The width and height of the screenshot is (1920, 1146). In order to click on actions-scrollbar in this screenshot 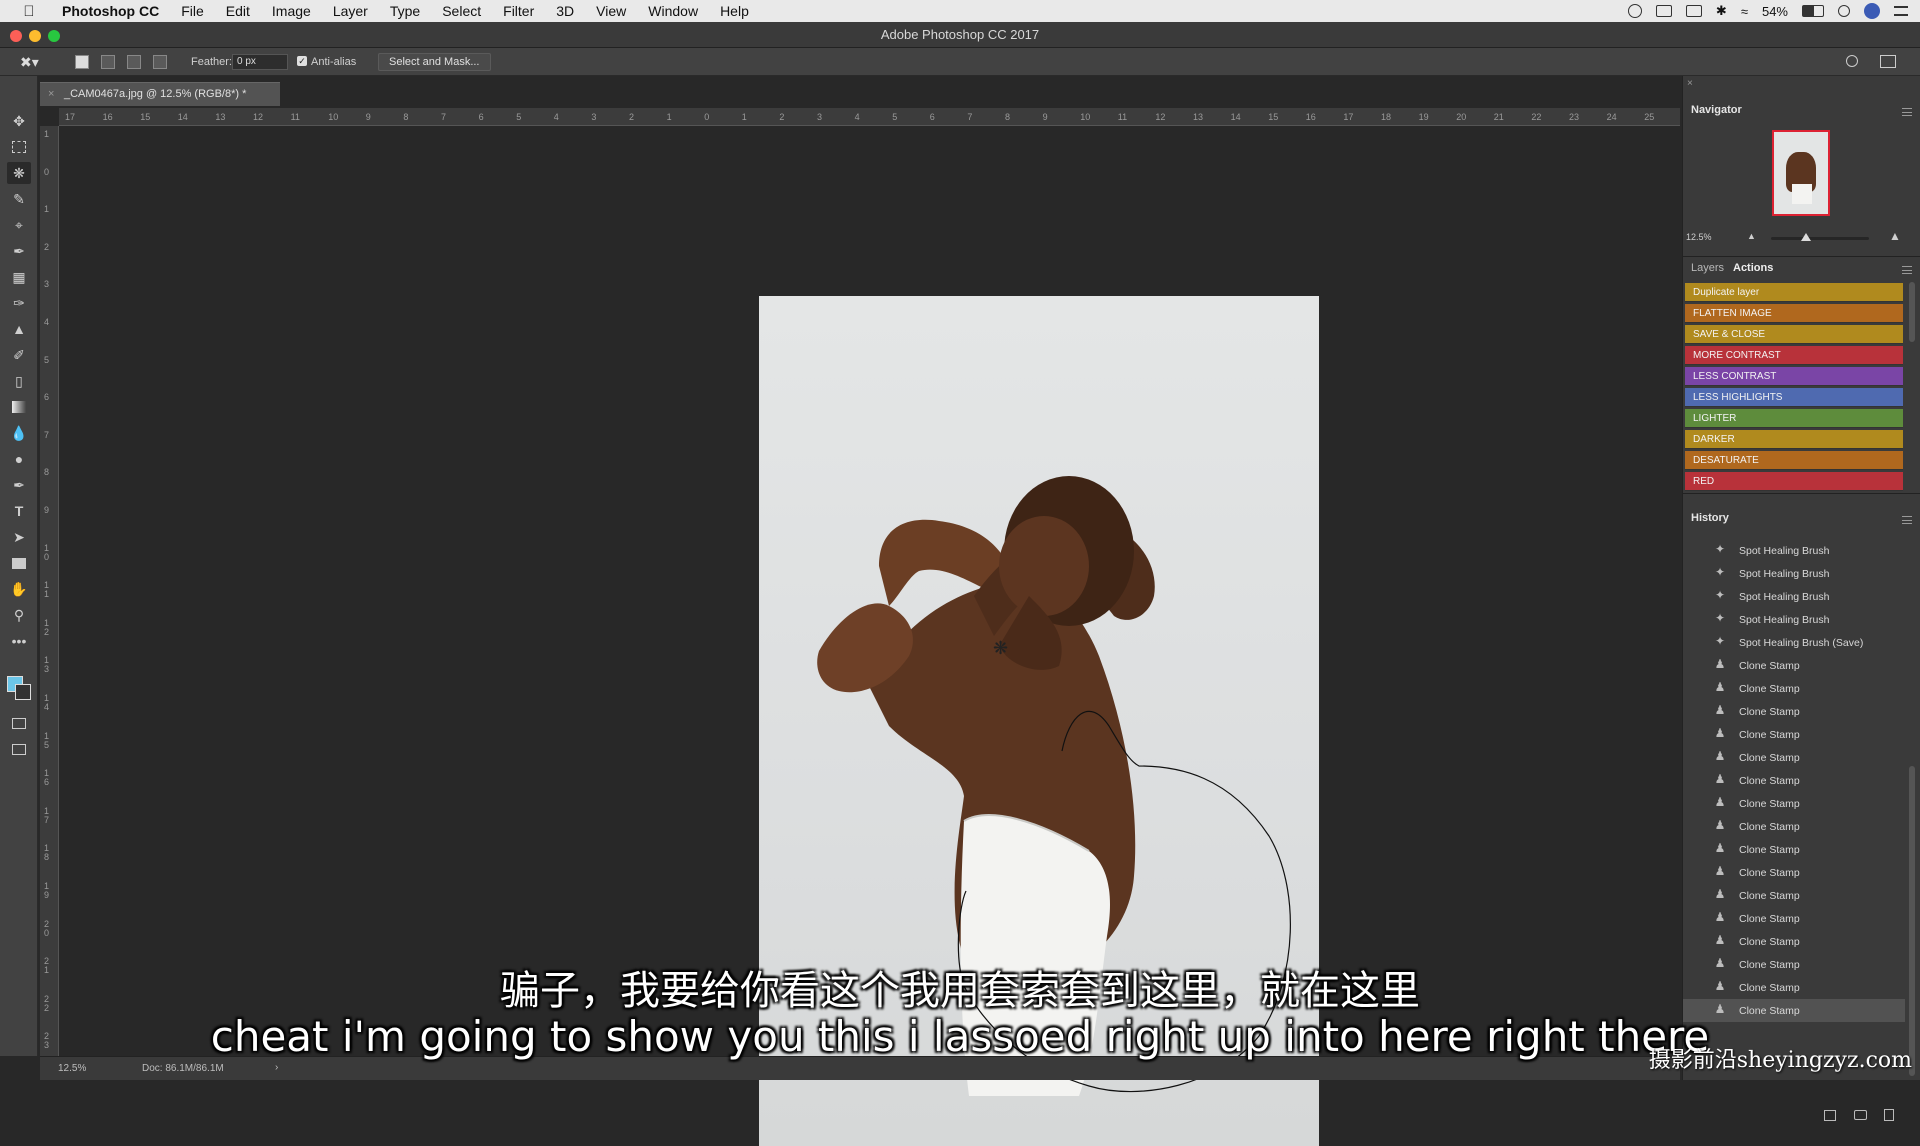, I will do `click(1912, 312)`.